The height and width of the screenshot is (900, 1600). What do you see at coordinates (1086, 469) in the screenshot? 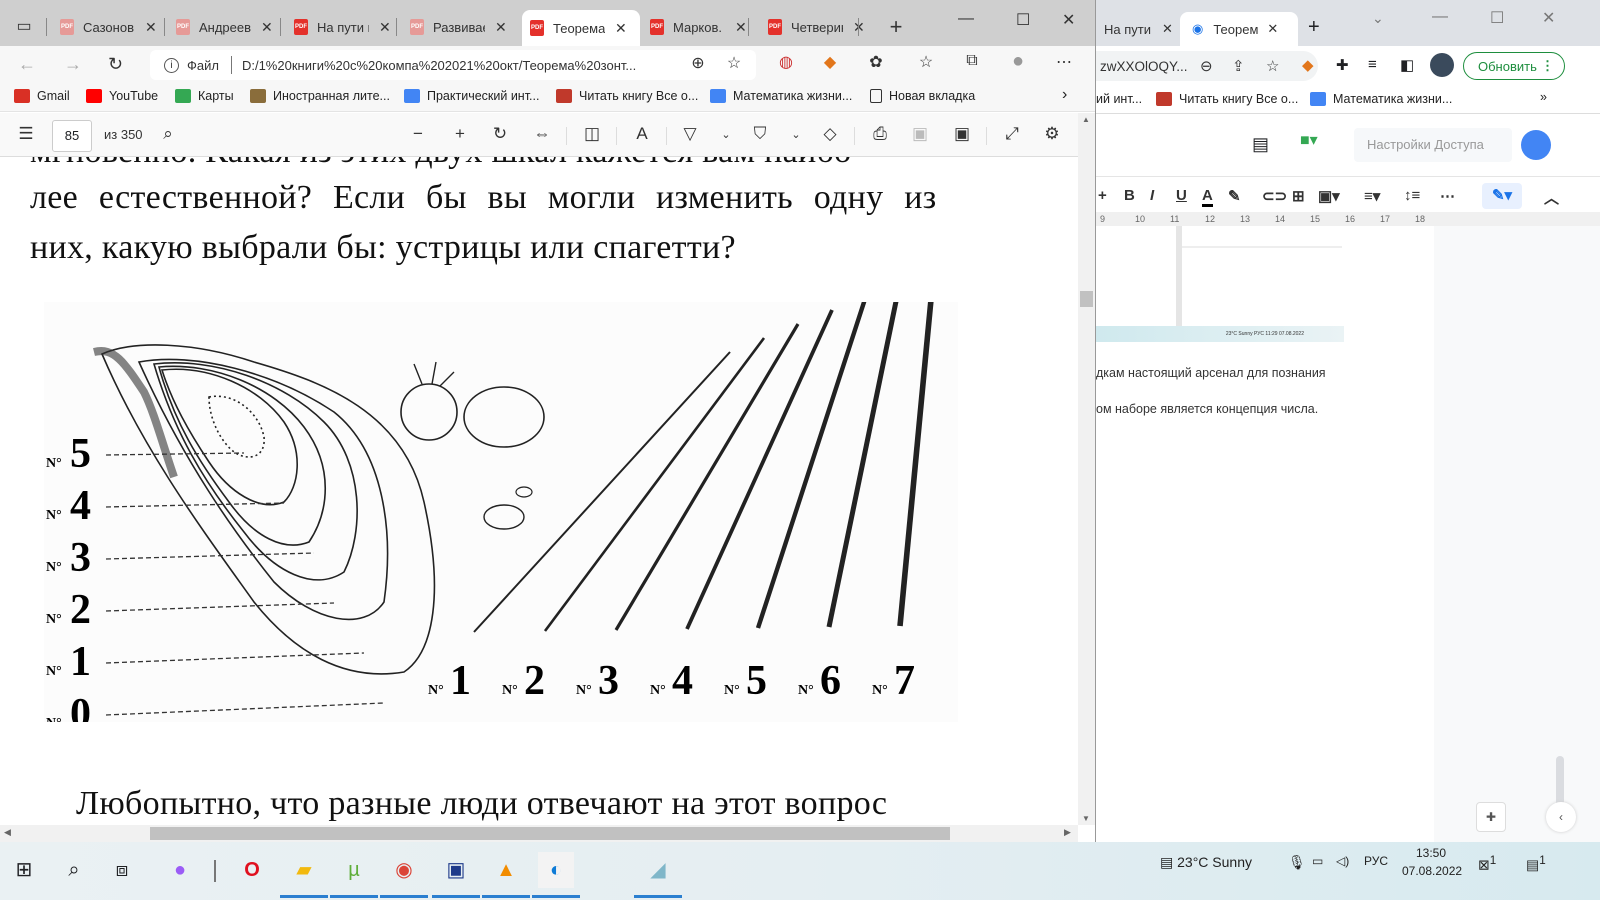
I see `pdf-vertical-scrollbar: ▲ ▼` at bounding box center [1086, 469].